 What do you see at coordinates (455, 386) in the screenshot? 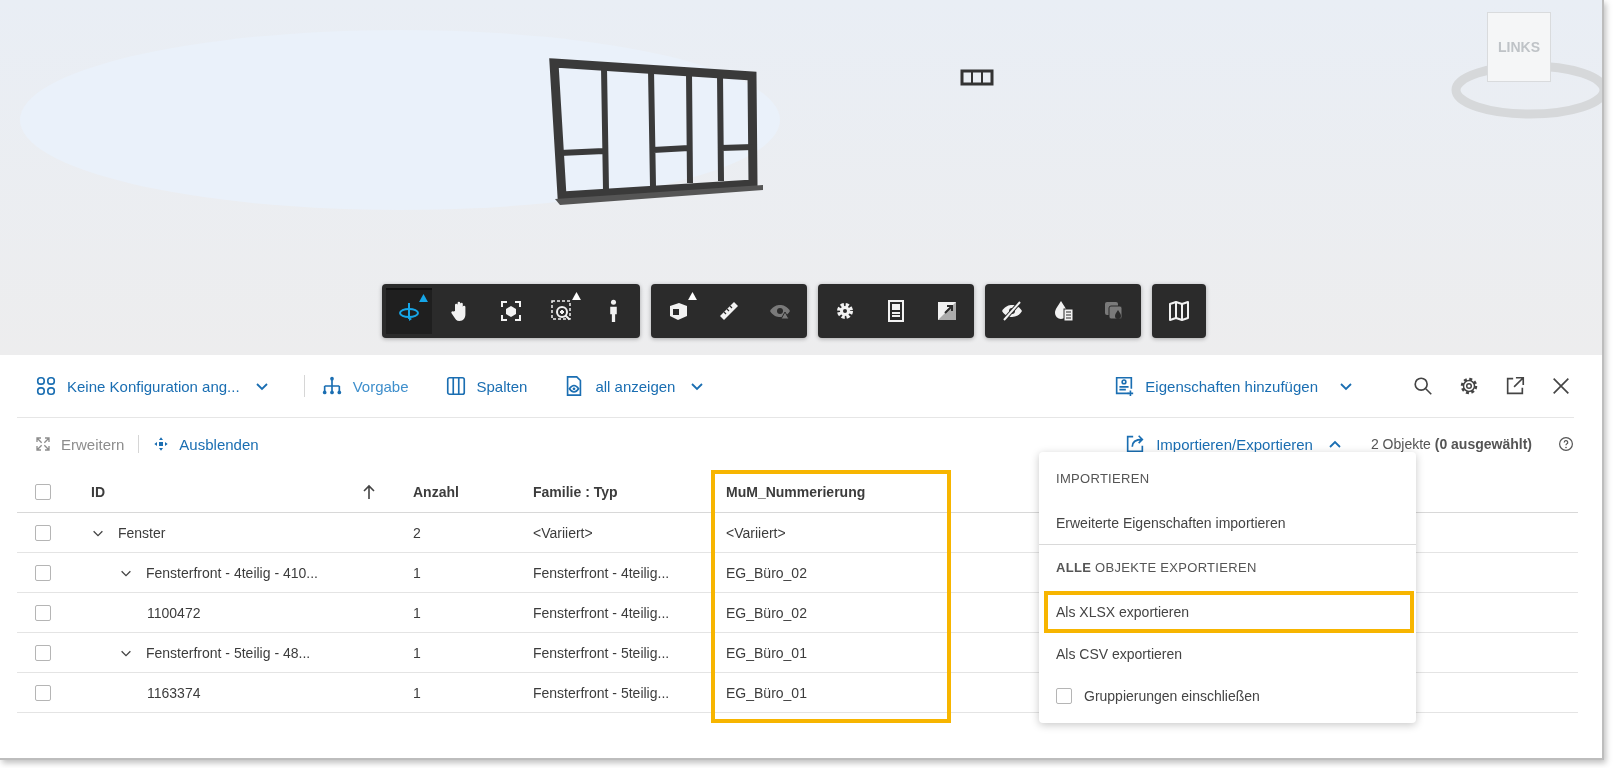
I see `columns-icon` at bounding box center [455, 386].